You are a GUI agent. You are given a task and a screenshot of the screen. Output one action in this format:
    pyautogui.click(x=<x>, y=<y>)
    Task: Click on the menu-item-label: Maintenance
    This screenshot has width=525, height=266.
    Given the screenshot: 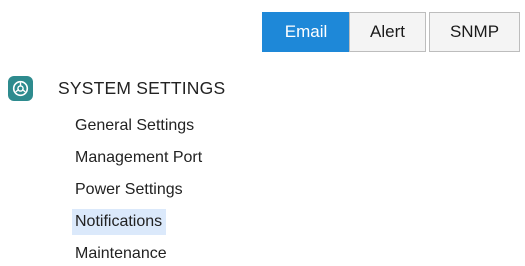 What is the action you would take?
    pyautogui.click(x=121, y=253)
    